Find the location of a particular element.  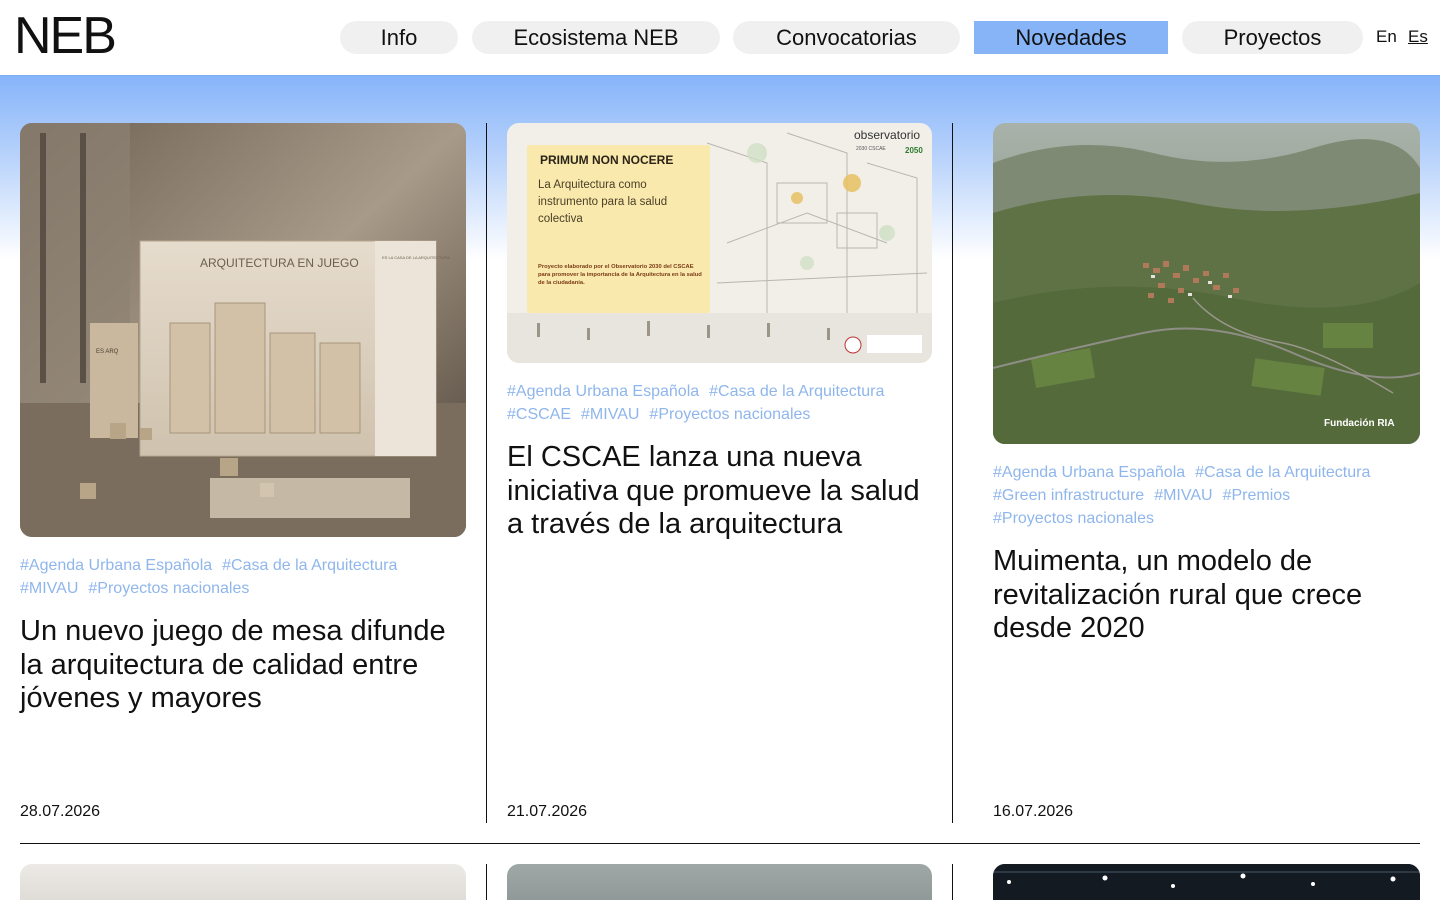

box-corner-text: ES LA CASA DE LA ARQUITECTURA is located at coordinates (416, 257).